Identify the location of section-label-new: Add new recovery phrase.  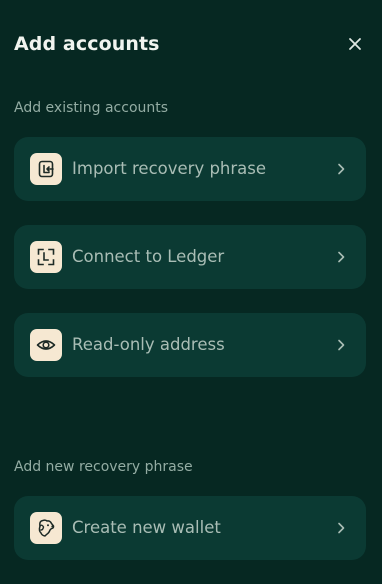
(103, 467).